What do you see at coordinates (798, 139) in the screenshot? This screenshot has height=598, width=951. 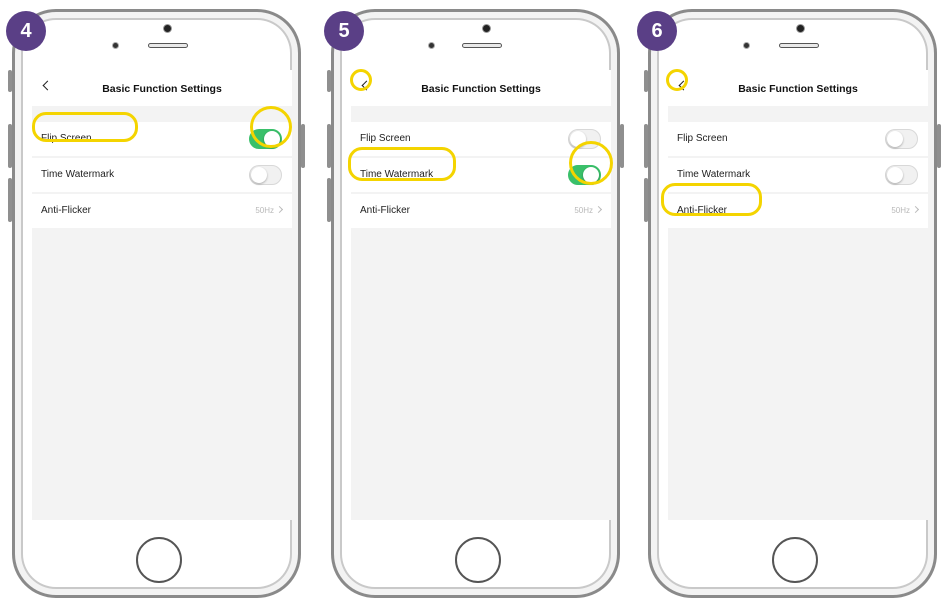 I see `setting-row-flip-screen: Flip Screen` at bounding box center [798, 139].